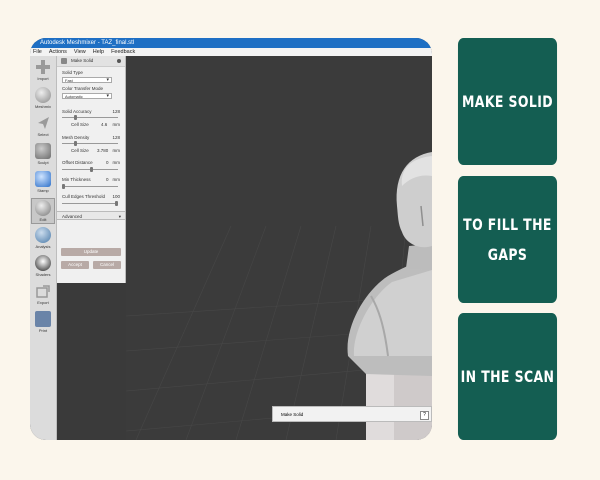  I want to click on caption-tile-1: MAKE SOLID, so click(507, 101).